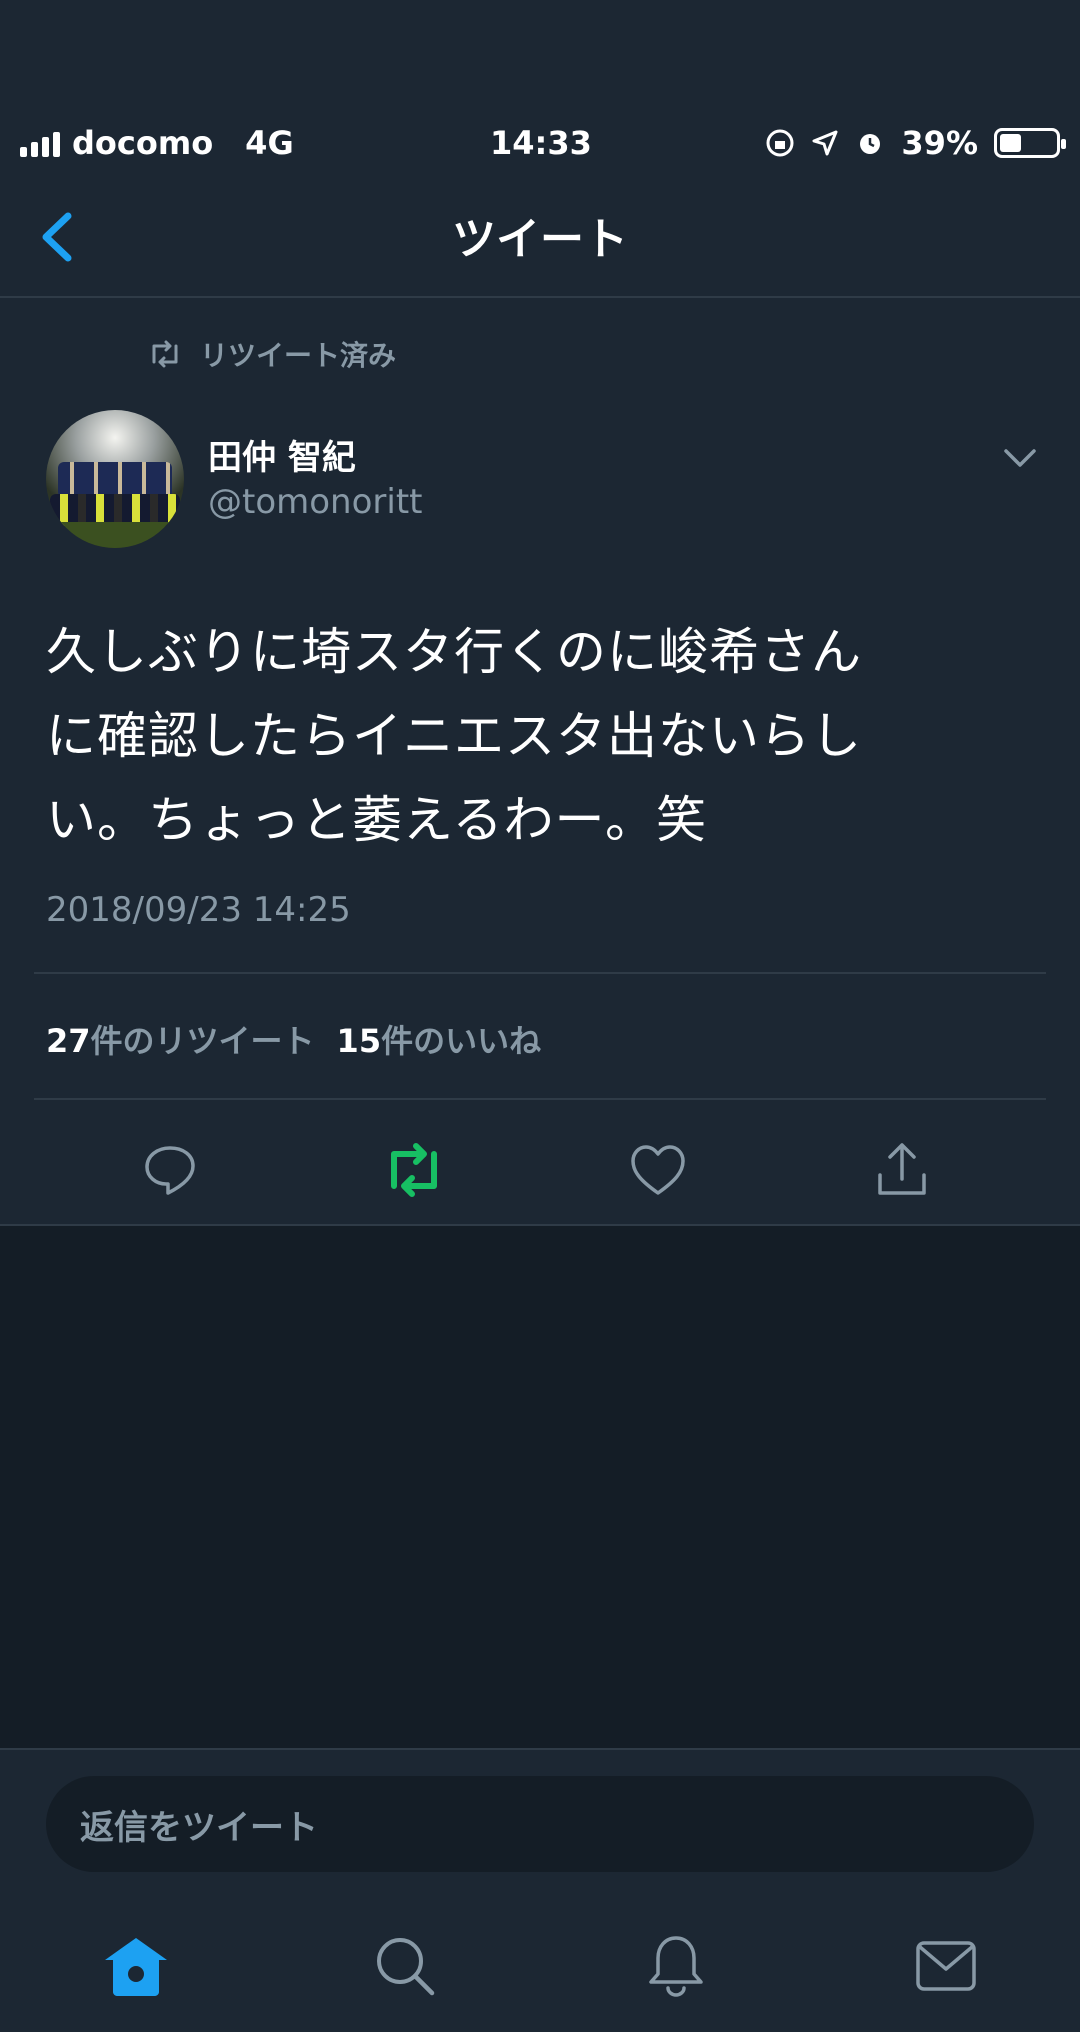 The image size is (1080, 2032). Describe the element at coordinates (780, 143) in the screenshot. I see `rotation-lock-icon` at that location.